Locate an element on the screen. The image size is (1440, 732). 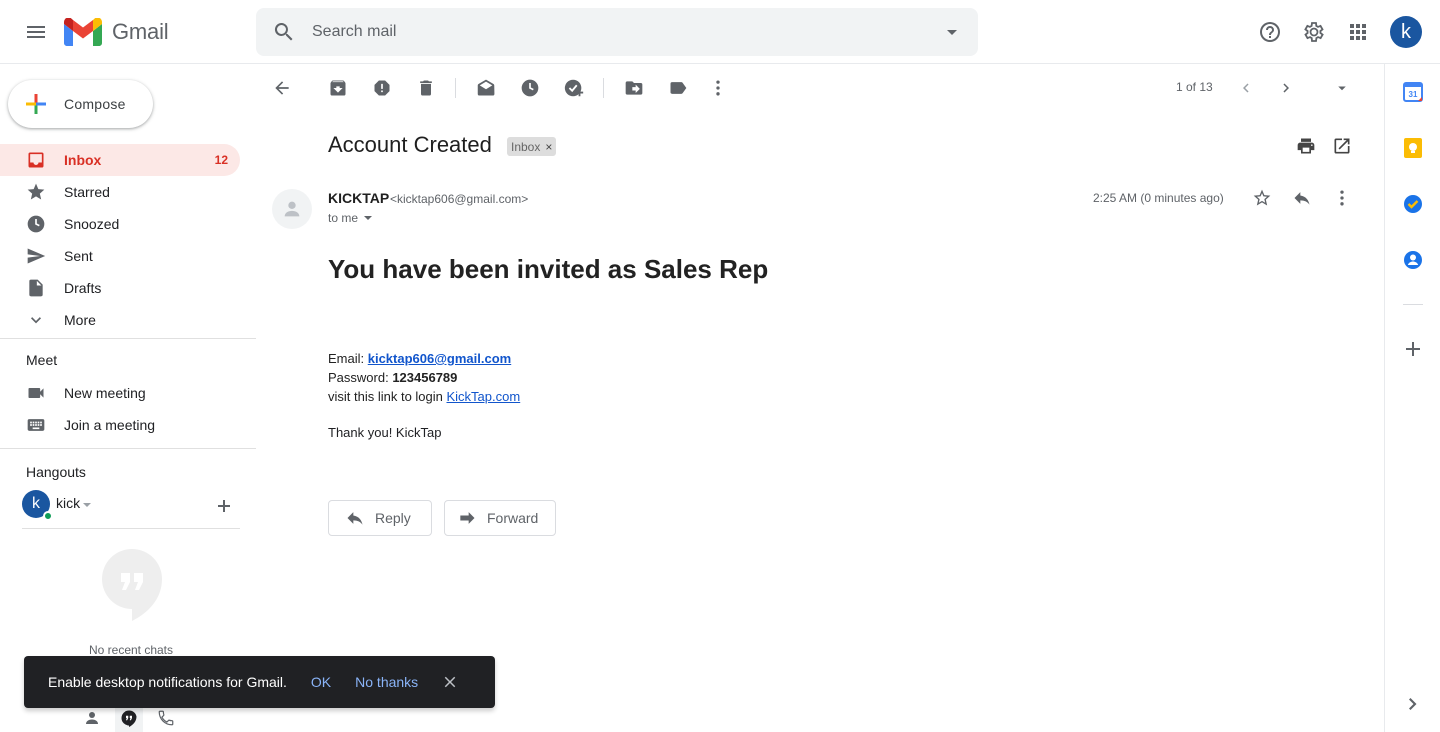
top-bar: Gmail k is located at coordinates (720, 32).